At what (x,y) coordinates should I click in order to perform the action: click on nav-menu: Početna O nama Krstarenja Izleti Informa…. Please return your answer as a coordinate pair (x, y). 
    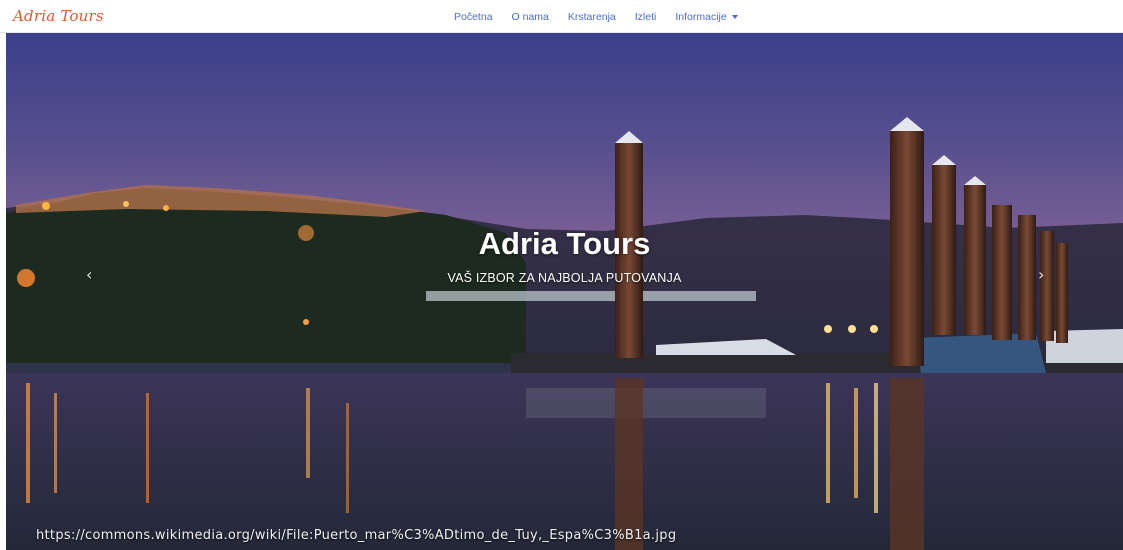
    Looking at the image, I should click on (596, 16).